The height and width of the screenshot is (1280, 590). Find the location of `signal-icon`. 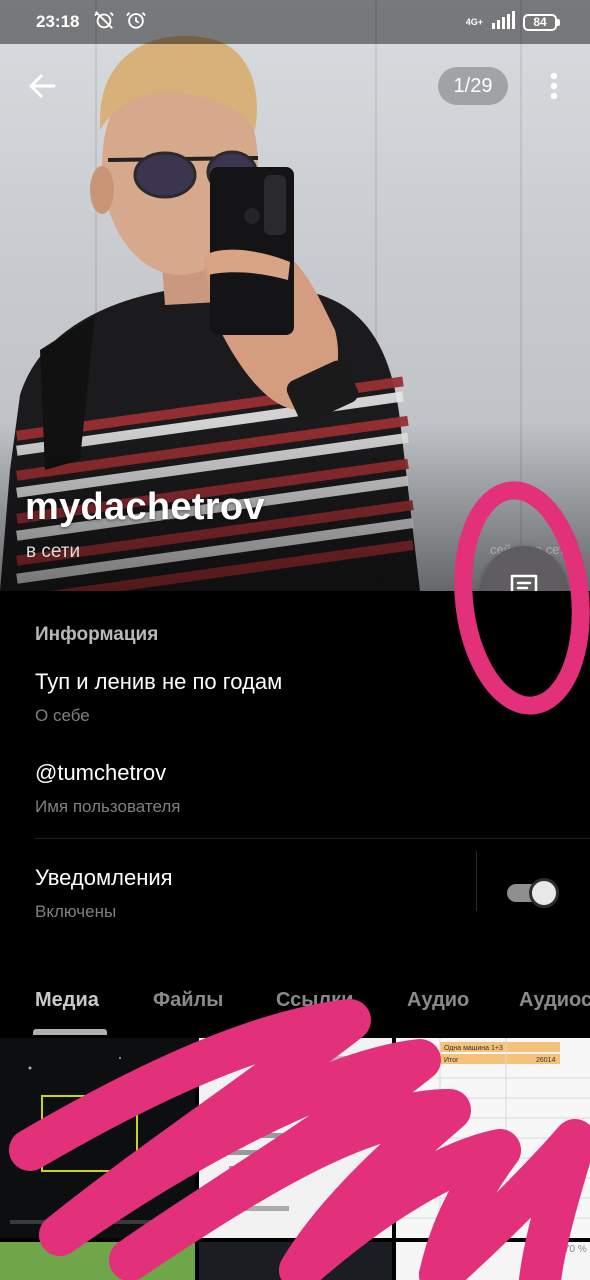

signal-icon is located at coordinates (503, 22).